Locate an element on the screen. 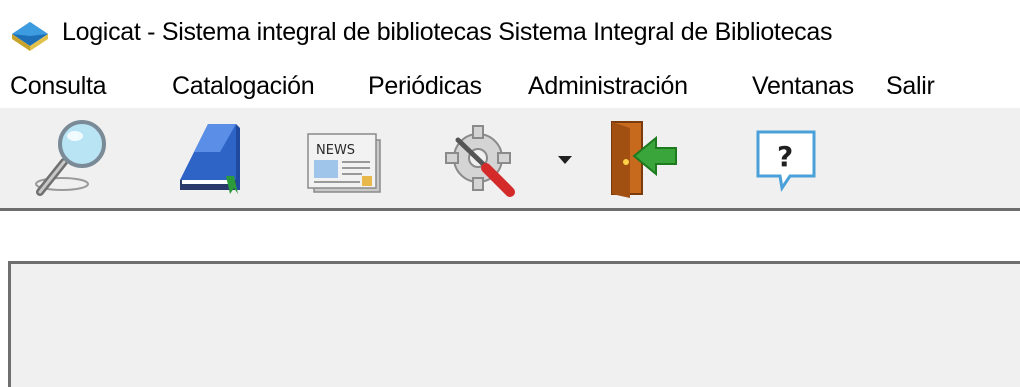 This screenshot has height=387, width=1020. menu-ventanas: Ventanas is located at coordinates (803, 86).